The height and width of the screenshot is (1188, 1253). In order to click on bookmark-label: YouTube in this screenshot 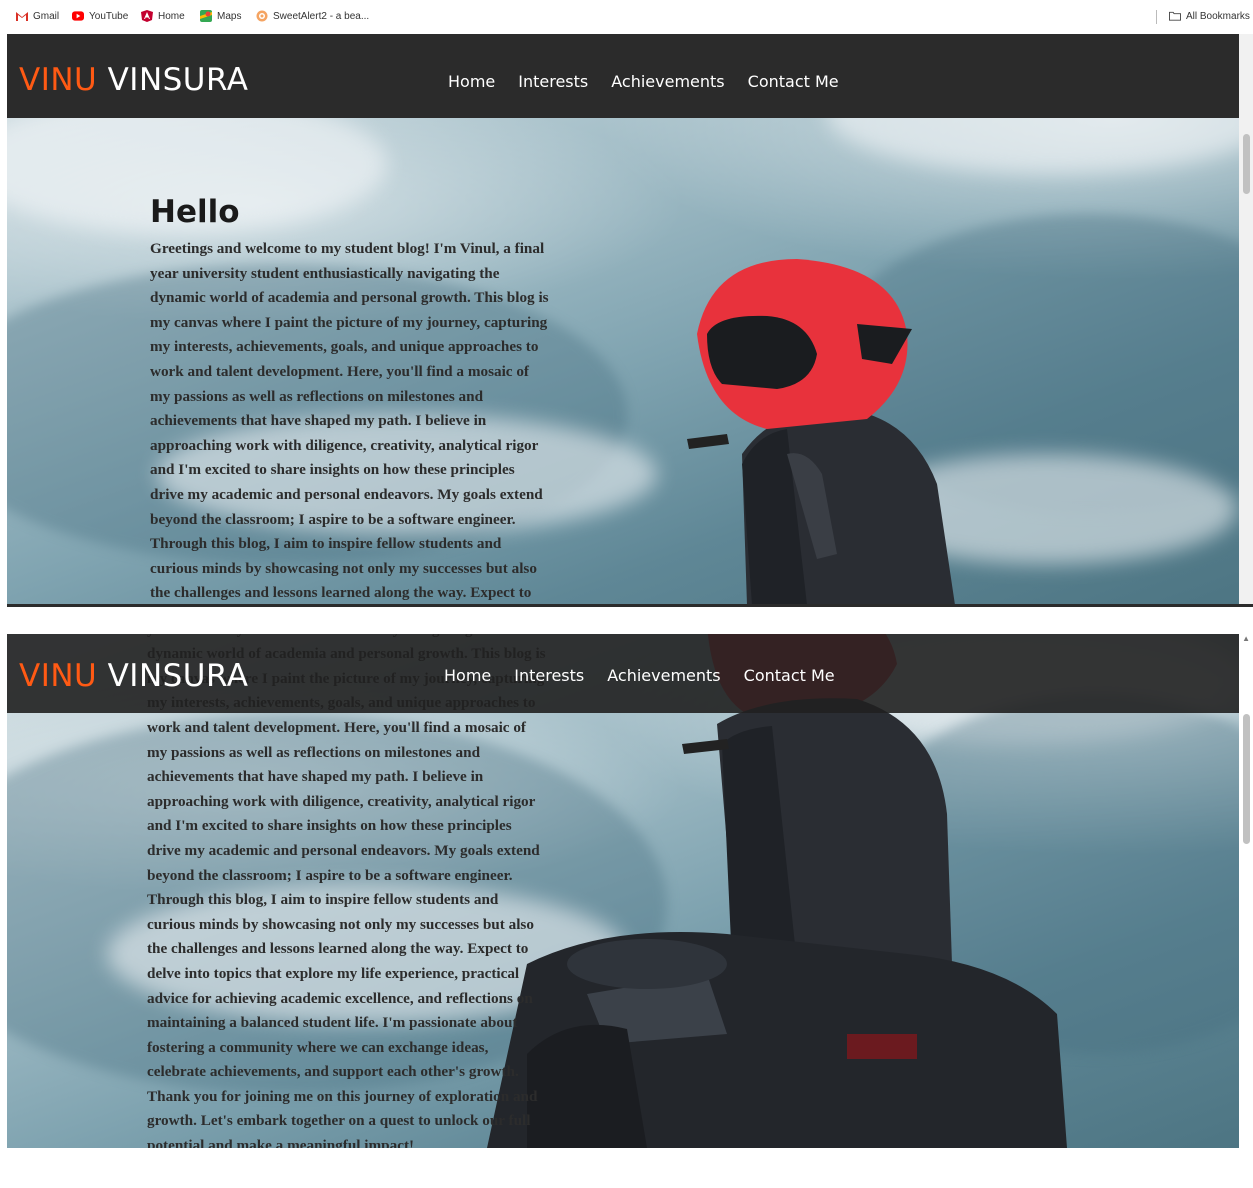, I will do `click(109, 16)`.